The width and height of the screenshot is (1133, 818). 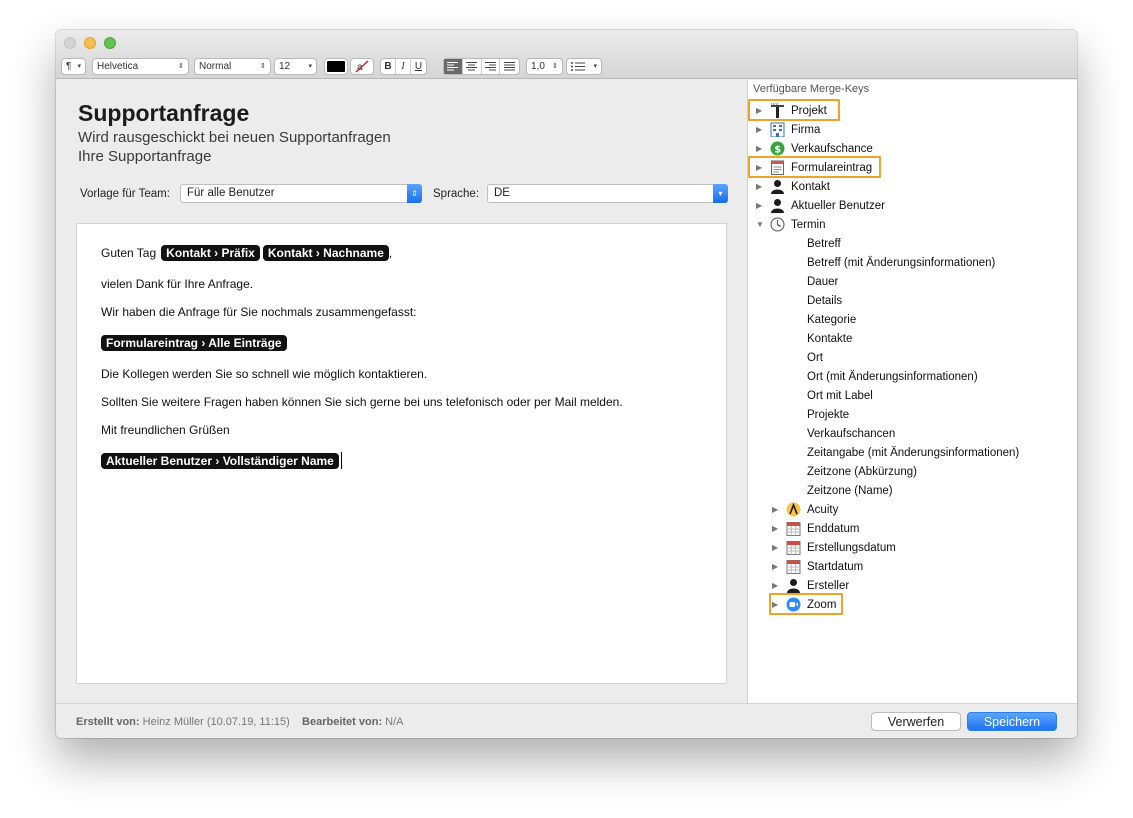 I want to click on team-label: Vorlage für Team:, so click(x=125, y=194).